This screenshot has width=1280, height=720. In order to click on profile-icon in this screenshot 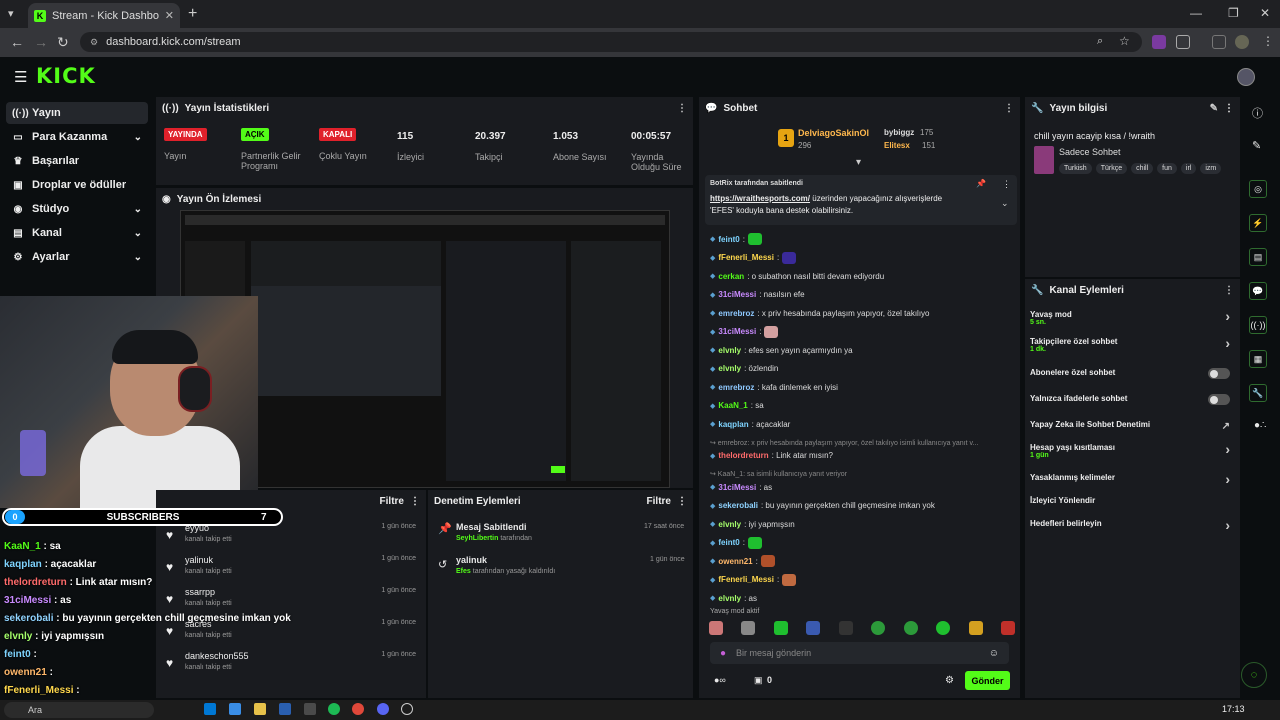, I will do `click(1242, 42)`.